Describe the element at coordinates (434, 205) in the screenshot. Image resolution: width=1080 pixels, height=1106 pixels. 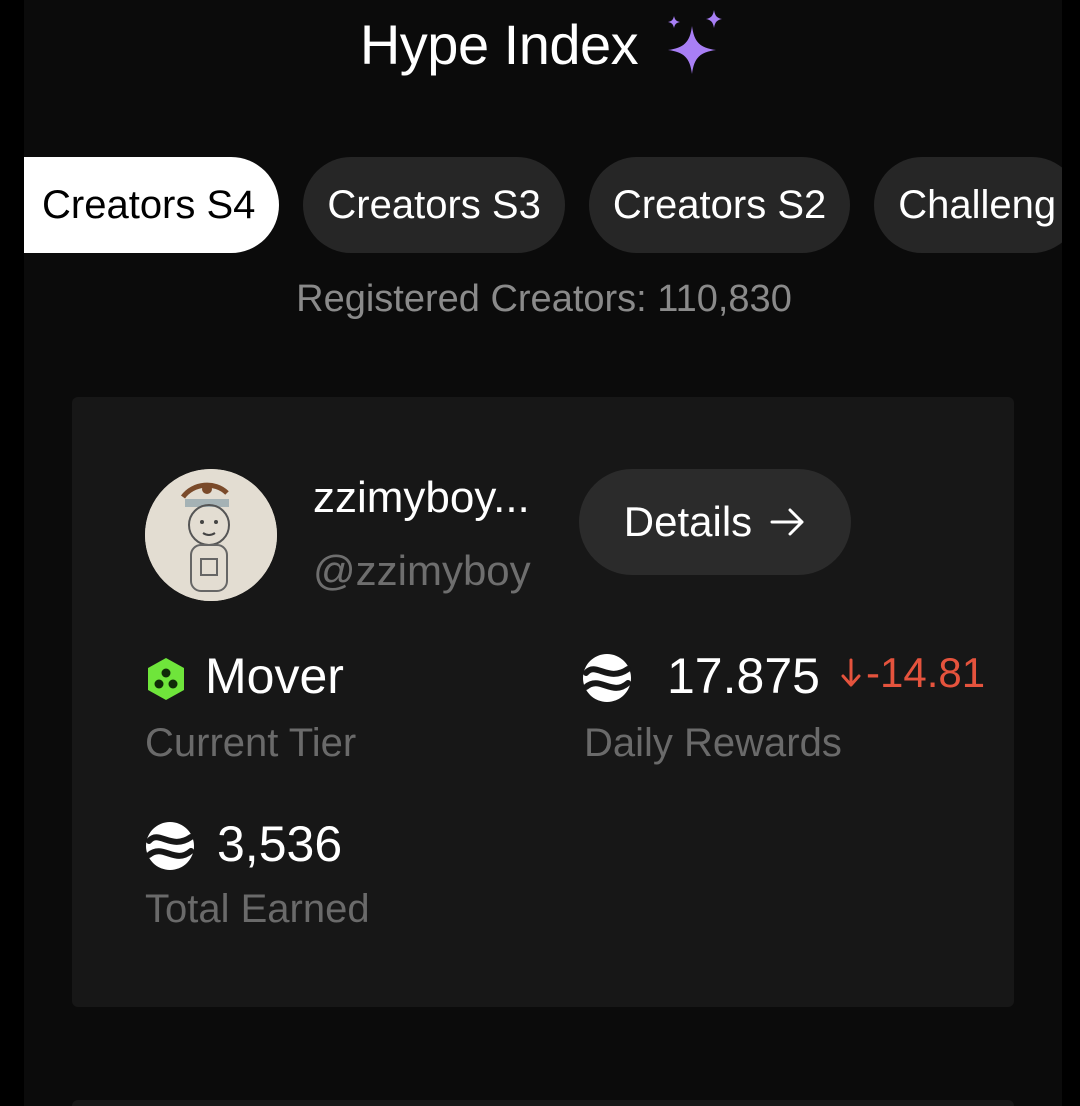
I see `tab-creators-s3: Creators S3` at that location.